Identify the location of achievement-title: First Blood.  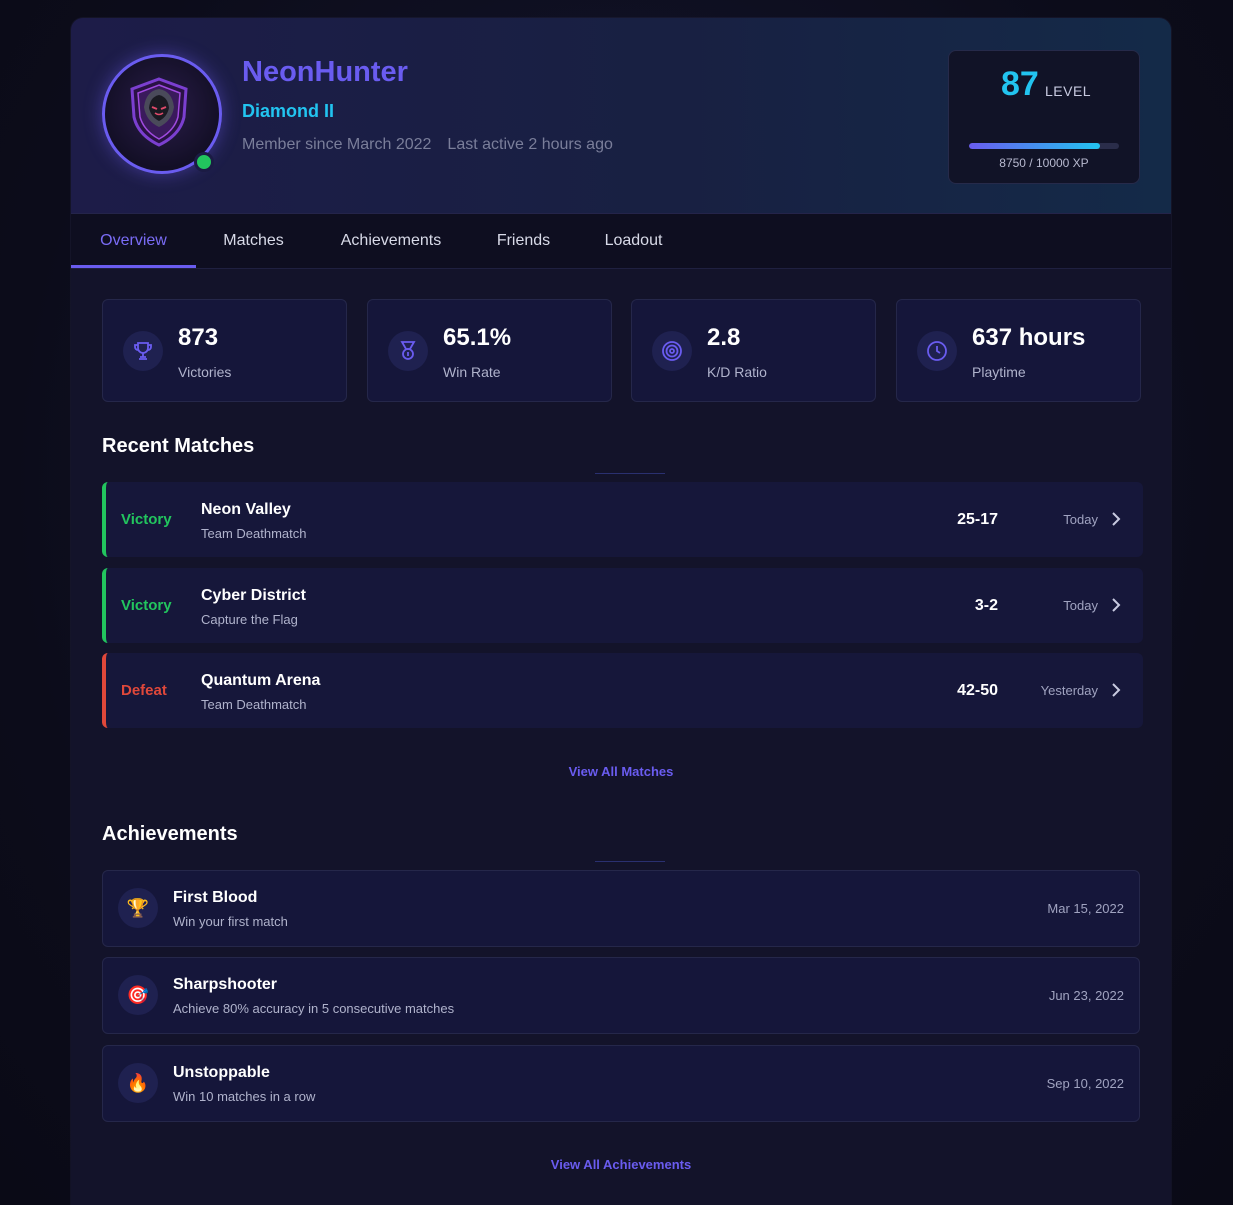
(215, 897).